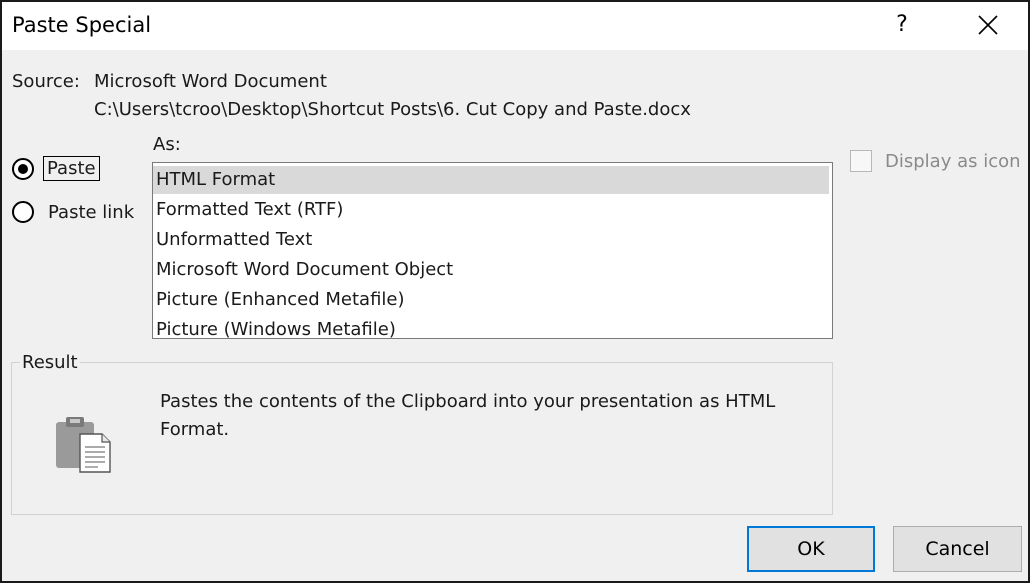  I want to click on dialog-title: Paste Special, so click(82, 25).